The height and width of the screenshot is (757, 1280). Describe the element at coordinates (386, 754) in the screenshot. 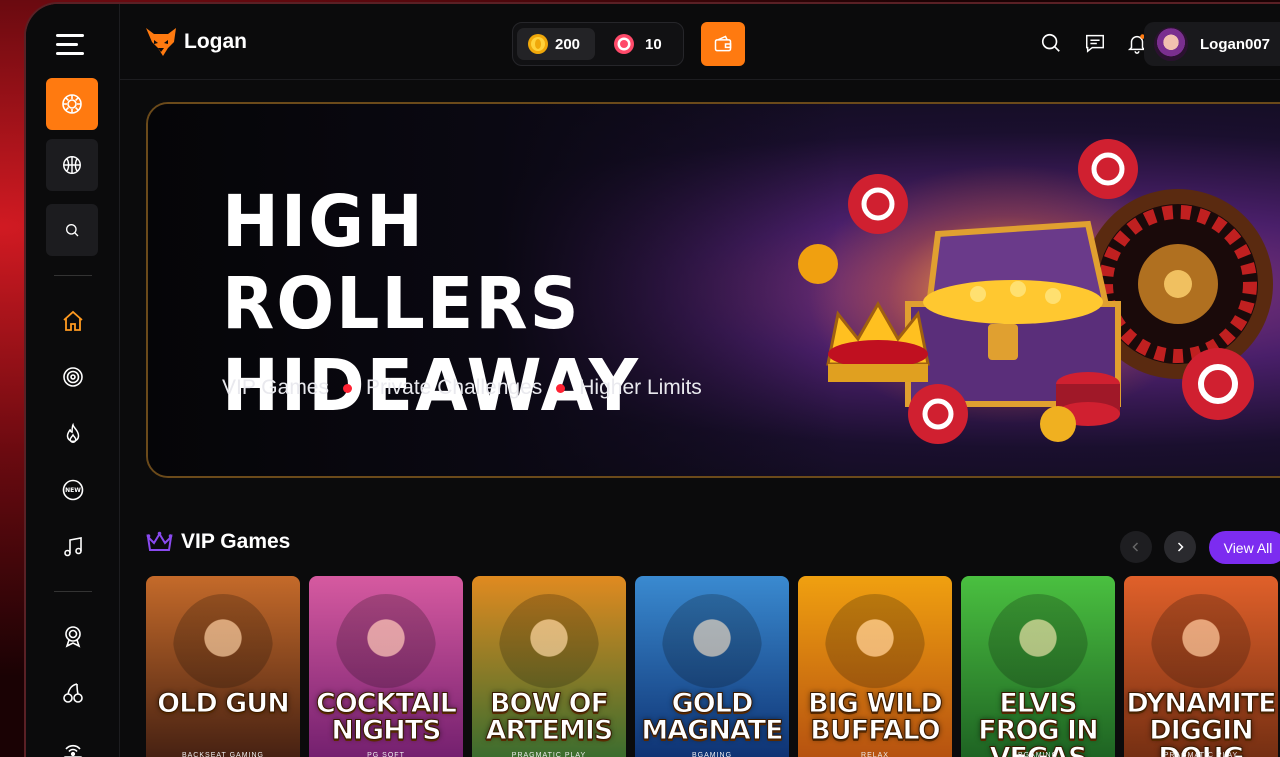

I see `game-provider: PG SOFT` at that location.